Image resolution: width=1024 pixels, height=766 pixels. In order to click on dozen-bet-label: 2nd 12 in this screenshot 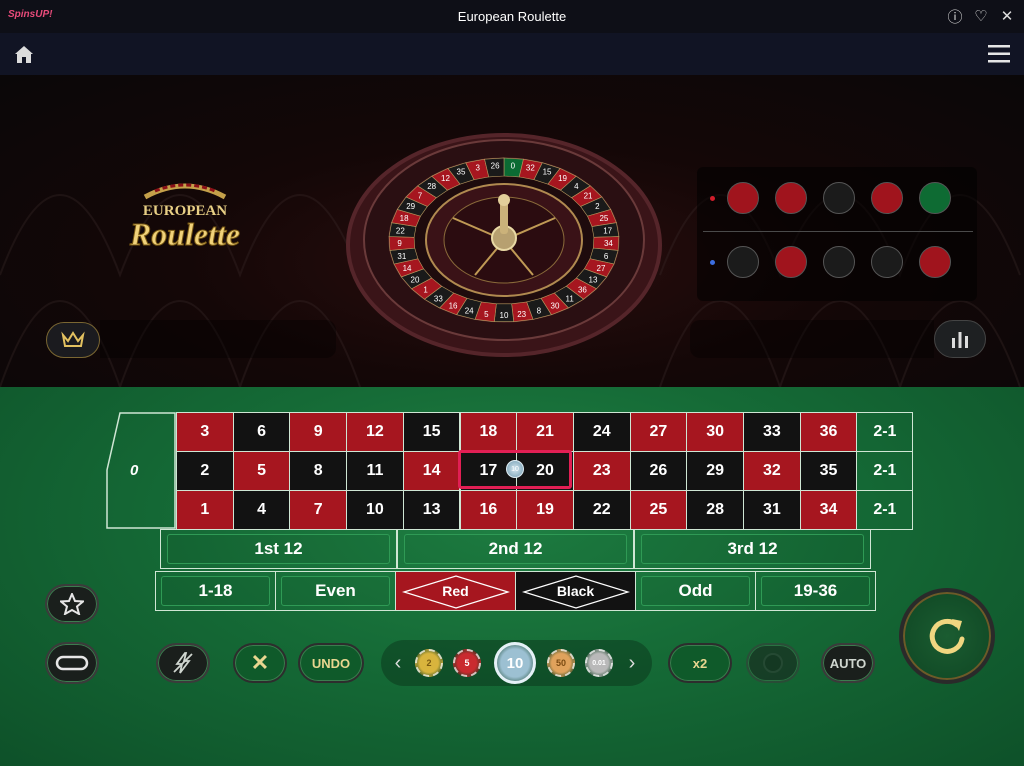, I will do `click(515, 548)`.